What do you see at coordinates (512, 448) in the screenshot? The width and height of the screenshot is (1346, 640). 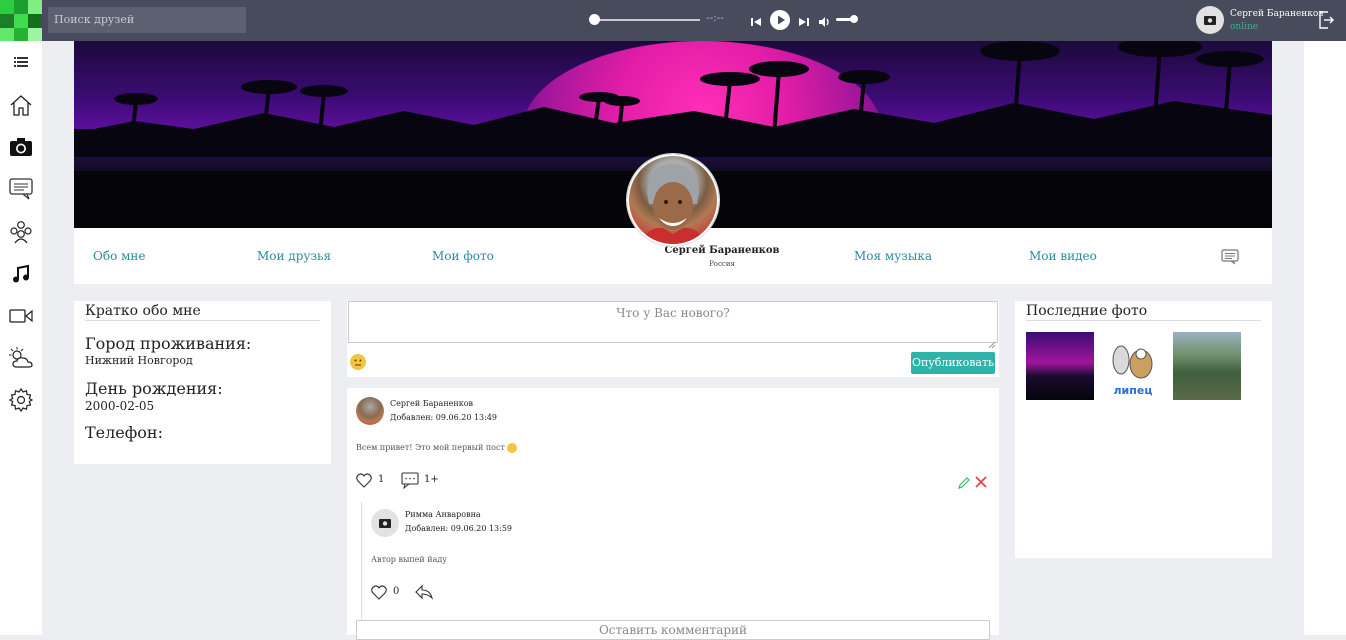 I see `smile-emoji-icon` at bounding box center [512, 448].